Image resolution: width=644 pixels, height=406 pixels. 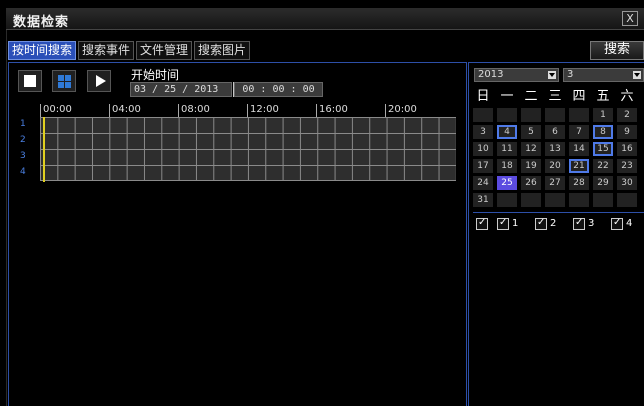 What do you see at coordinates (125, 111) in the screenshot?
I see `hour-label: 04:00` at bounding box center [125, 111].